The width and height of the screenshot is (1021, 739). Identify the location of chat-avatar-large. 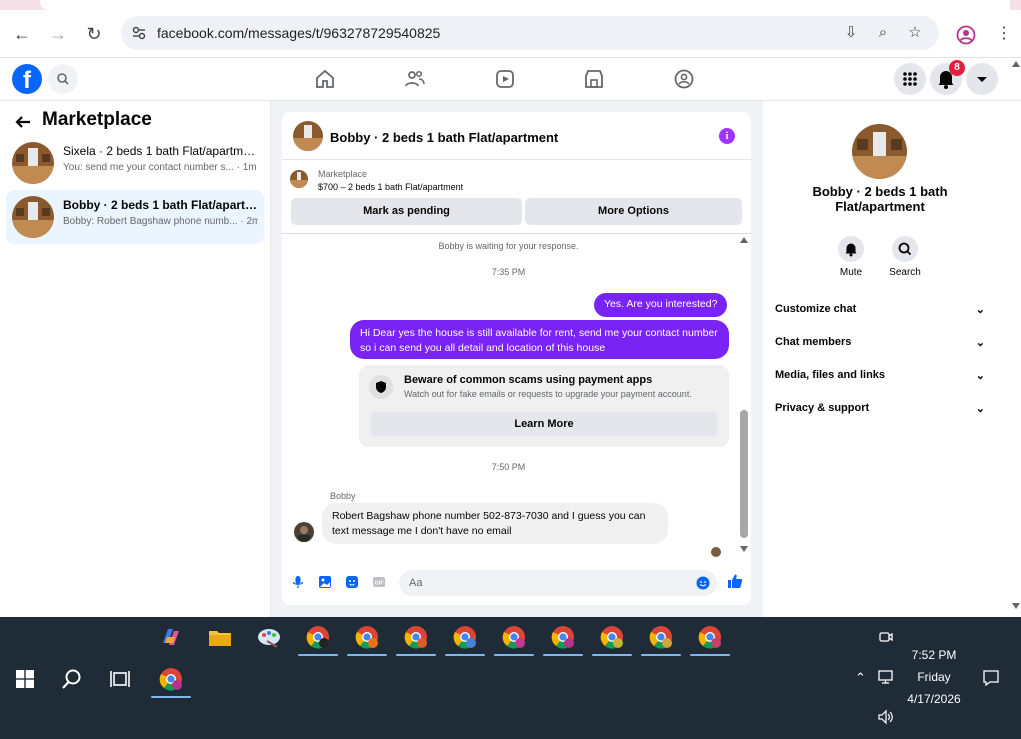
(879, 151).